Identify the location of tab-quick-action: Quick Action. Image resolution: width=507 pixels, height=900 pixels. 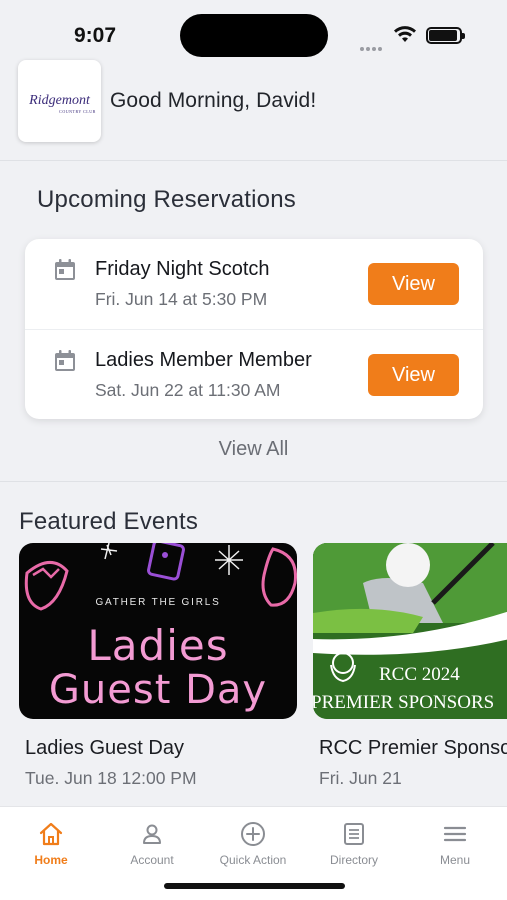
(253, 846).